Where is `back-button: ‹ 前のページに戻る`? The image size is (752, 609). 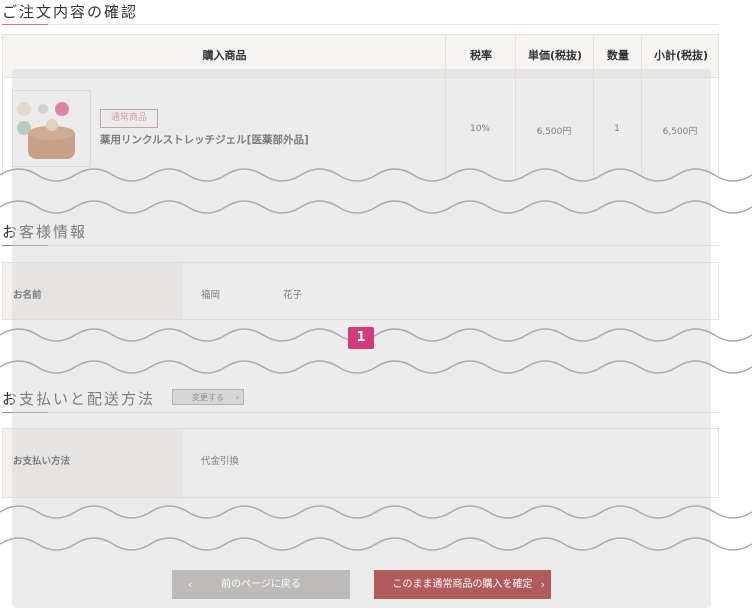
back-button: ‹ 前のページに戻る is located at coordinates (261, 584).